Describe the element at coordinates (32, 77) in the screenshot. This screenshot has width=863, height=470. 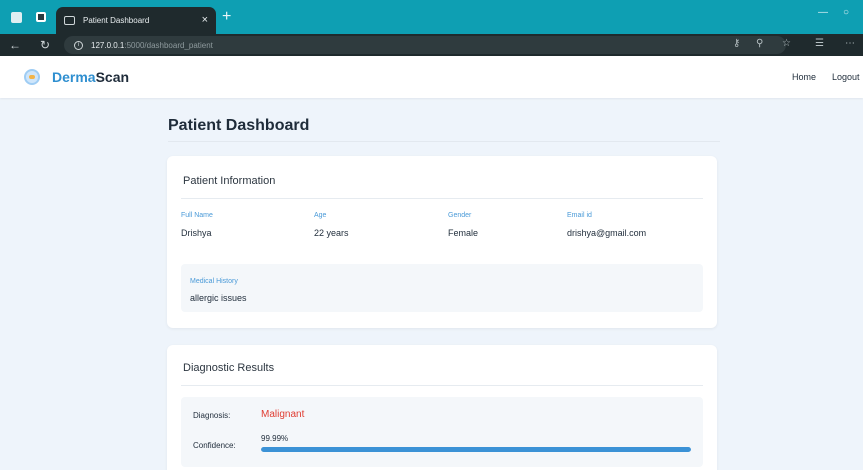
I see `dermascan-logo-icon` at that location.